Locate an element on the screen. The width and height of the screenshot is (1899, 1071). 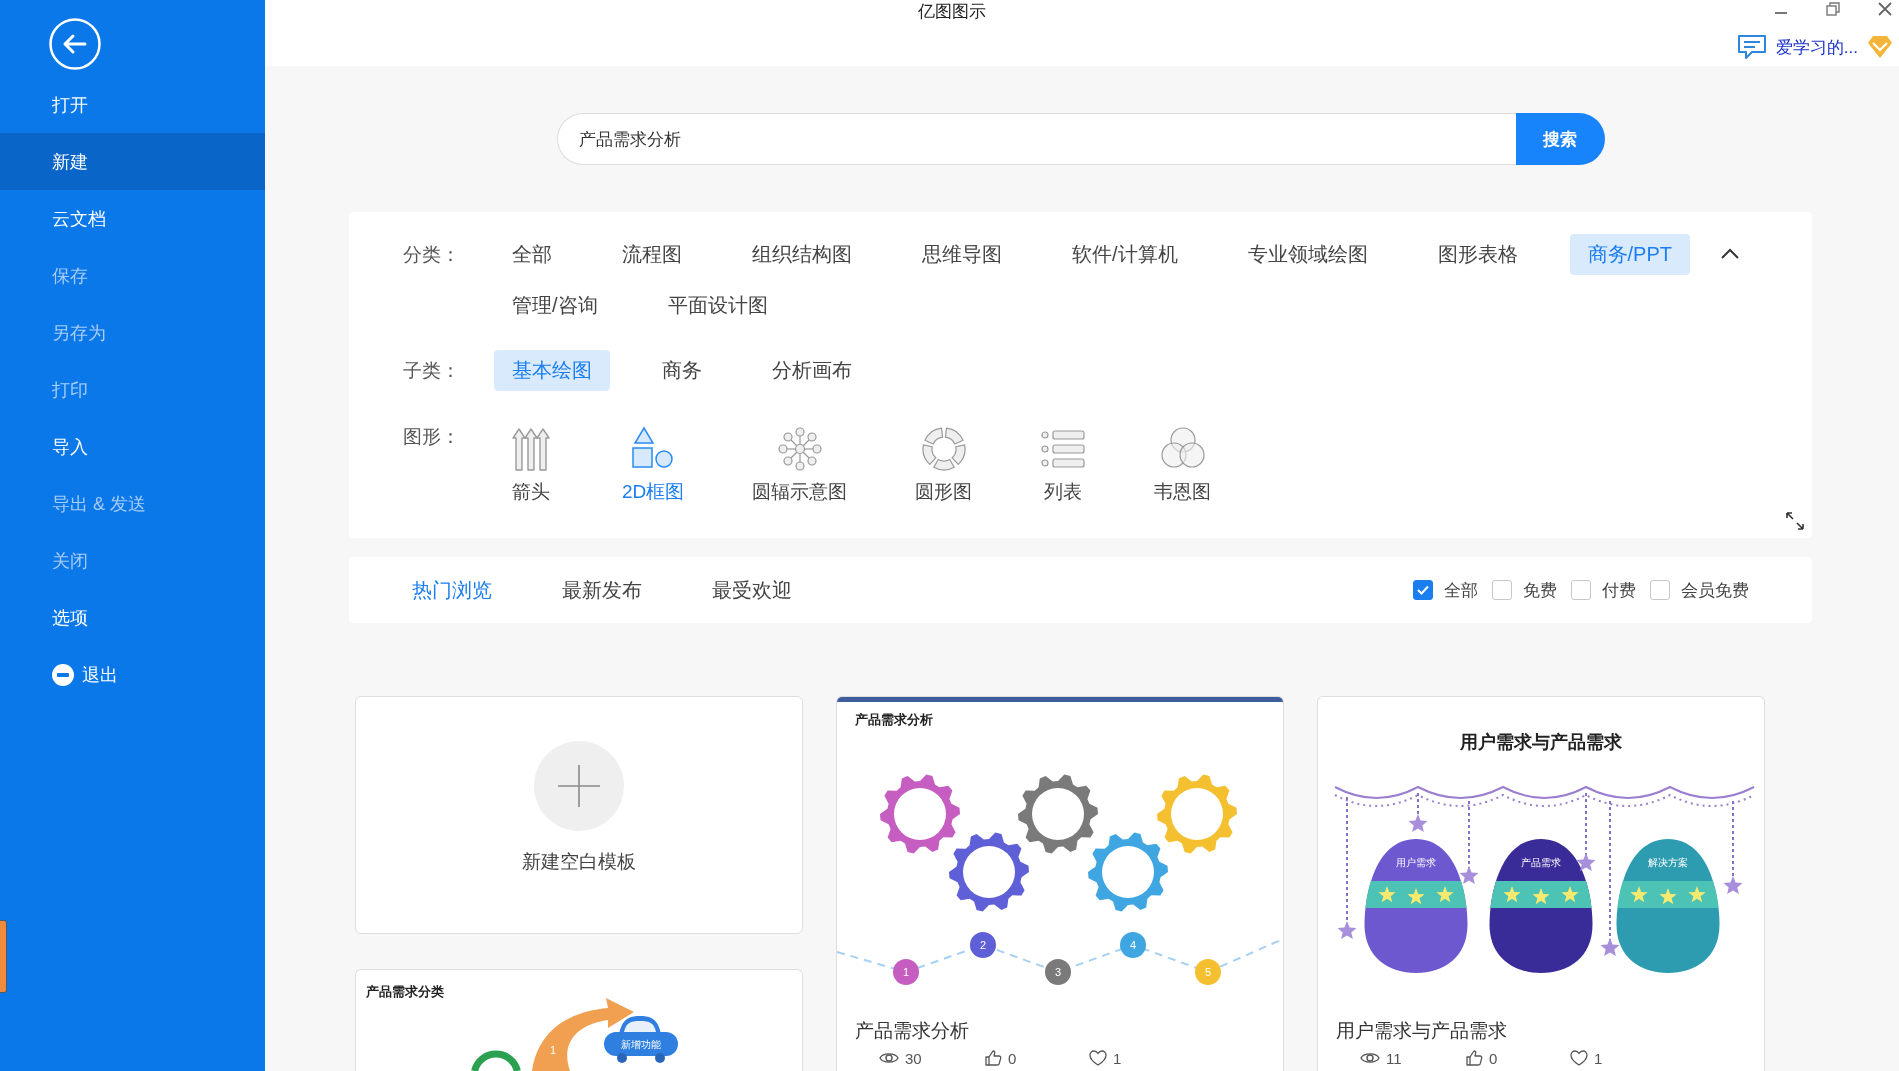
restore-icon is located at coordinates (1833, 9).